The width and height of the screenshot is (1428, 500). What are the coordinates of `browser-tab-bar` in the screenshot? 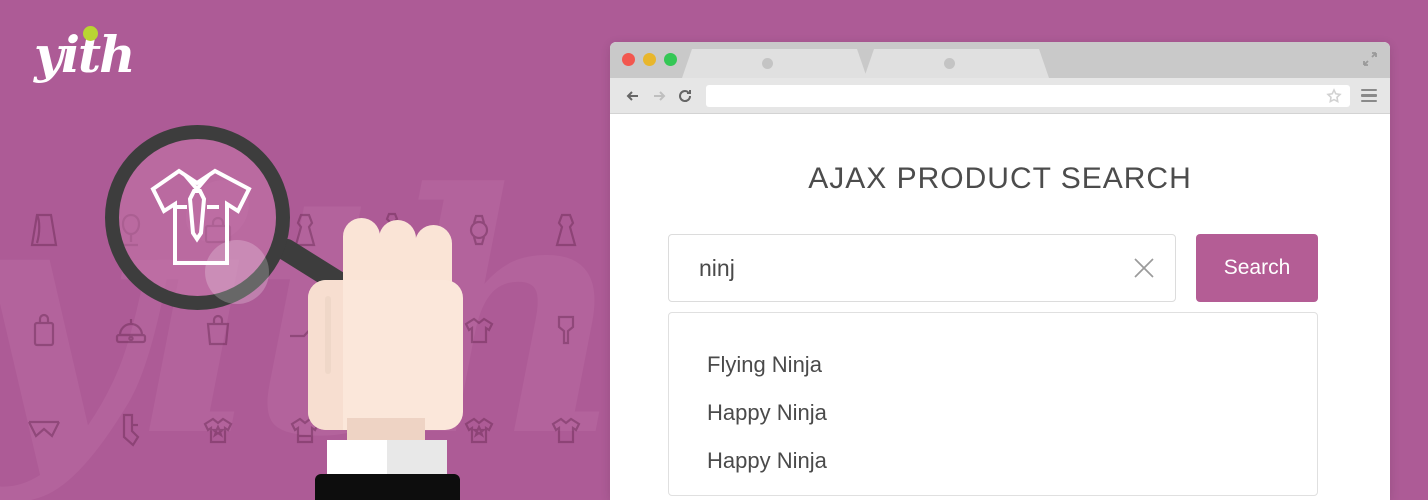 It's located at (1000, 60).